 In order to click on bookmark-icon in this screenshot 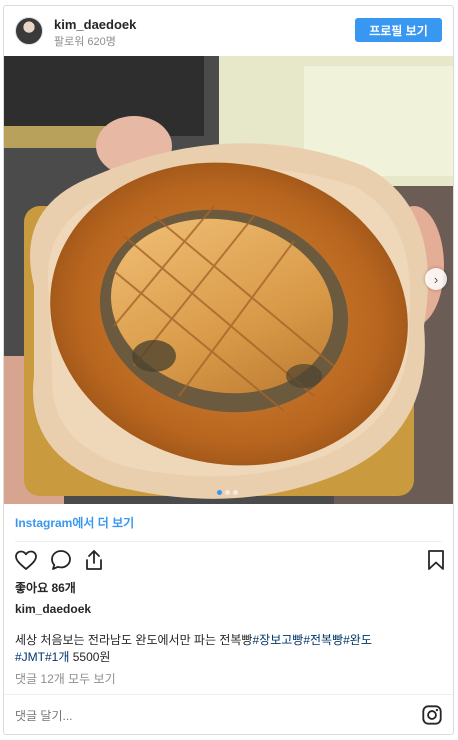, I will do `click(436, 560)`.